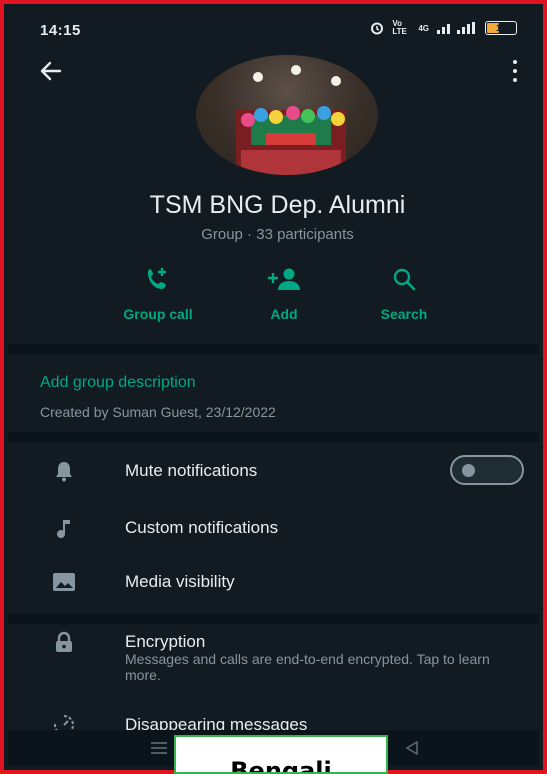 Image resolution: width=547 pixels, height=774 pixels. Describe the element at coordinates (399, 27) in the screenshot. I see `network-type-text: Vo LTE` at that location.